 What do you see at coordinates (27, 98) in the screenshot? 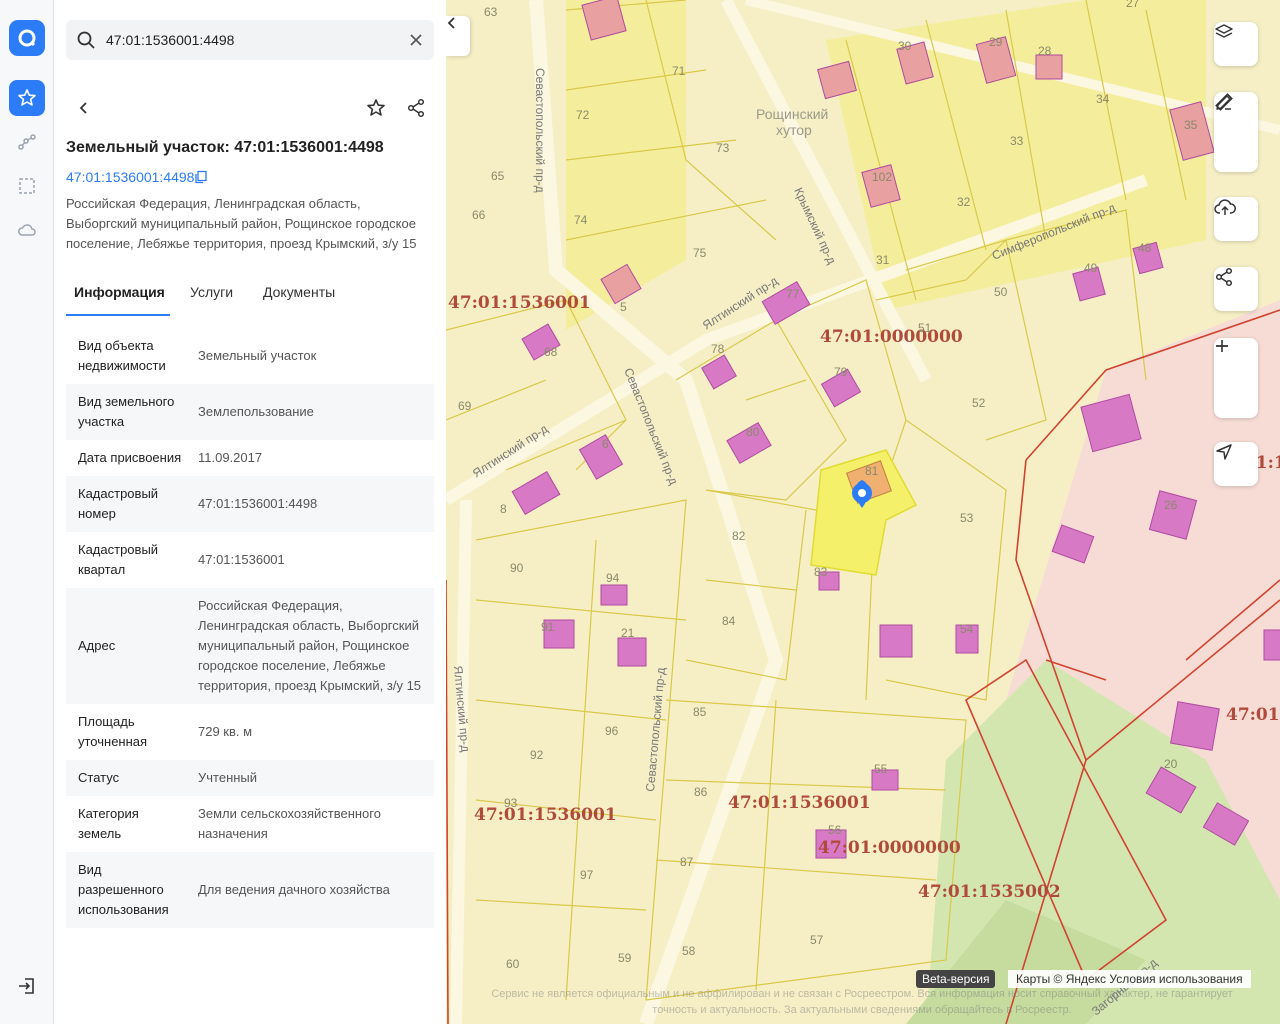
I see `favorites-button` at bounding box center [27, 98].